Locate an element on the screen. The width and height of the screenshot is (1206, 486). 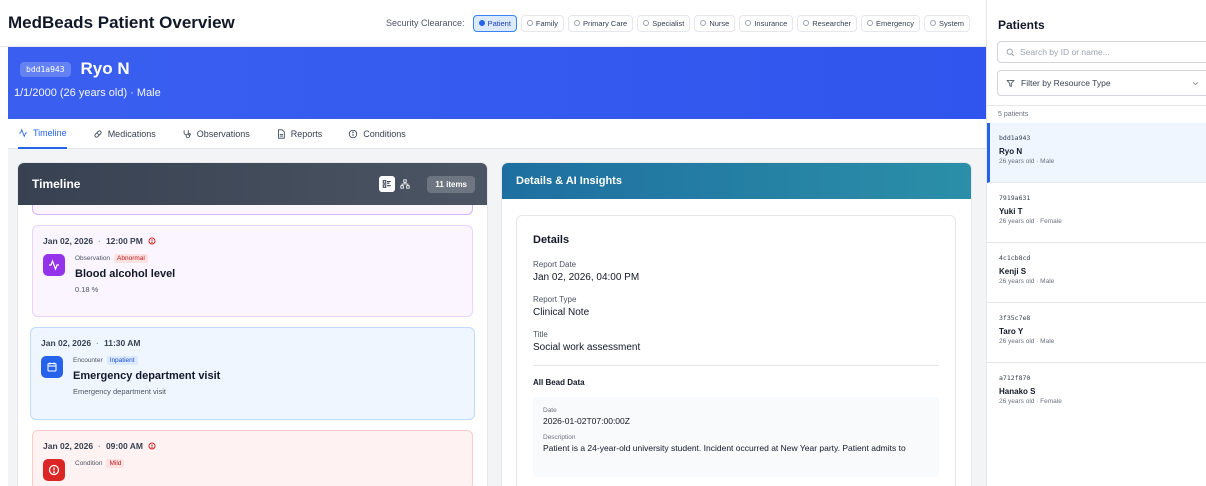
clearance-option-patient: Patient is located at coordinates (494, 23).